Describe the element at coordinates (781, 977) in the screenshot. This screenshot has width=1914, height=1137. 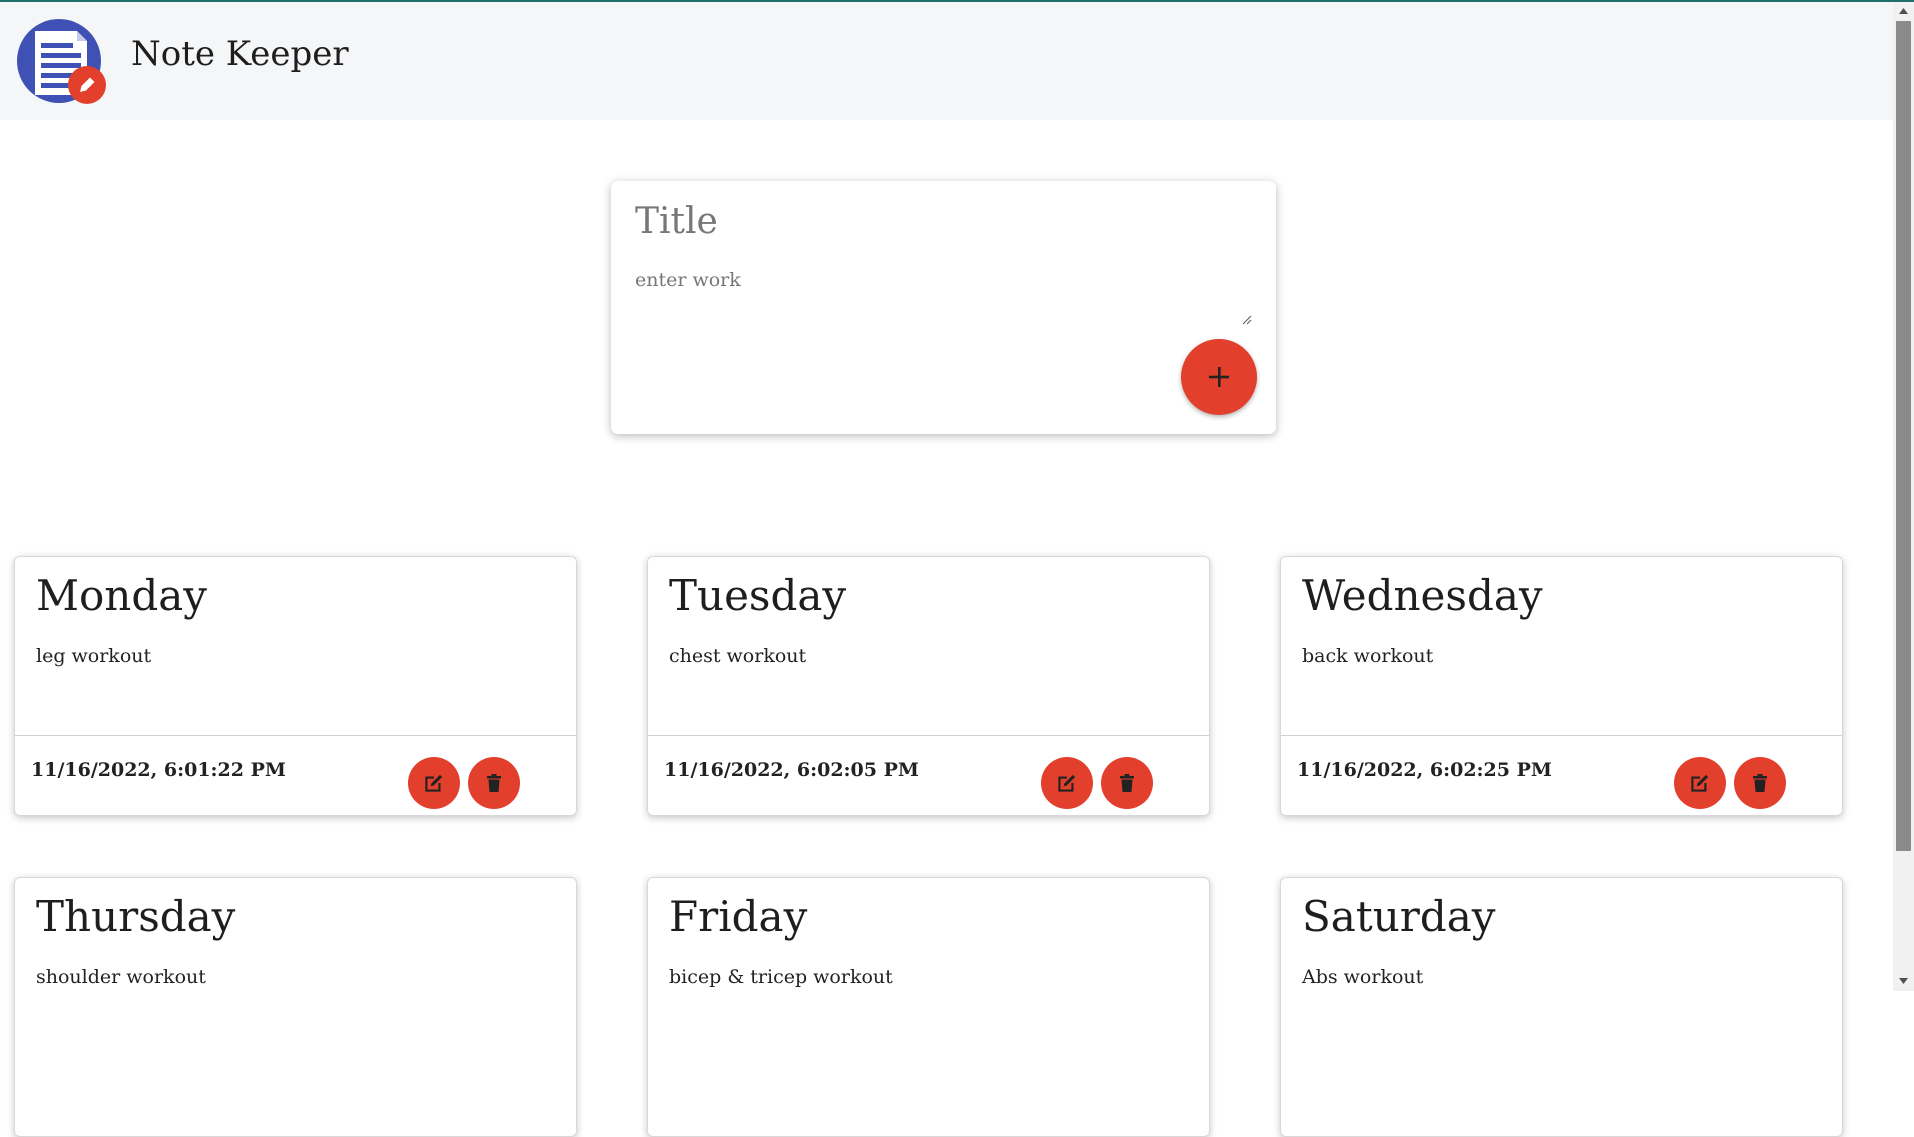
I see `note-body: bicep & tricep workout` at that location.